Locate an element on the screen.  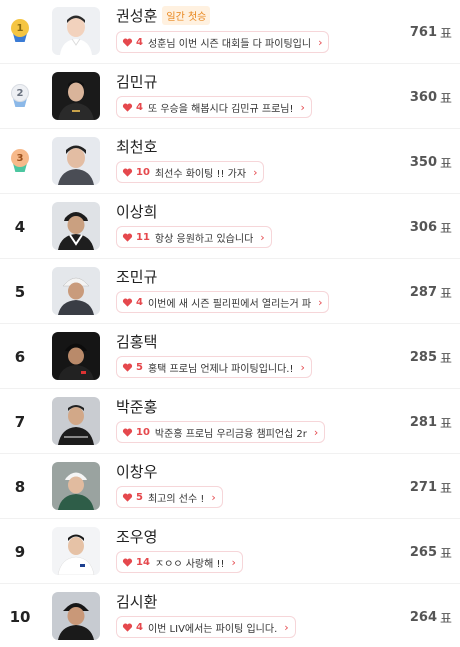
latest-comment-button: 5 홍택 프로님 언제나 파이팅입니다.! › is located at coordinates (214, 367).